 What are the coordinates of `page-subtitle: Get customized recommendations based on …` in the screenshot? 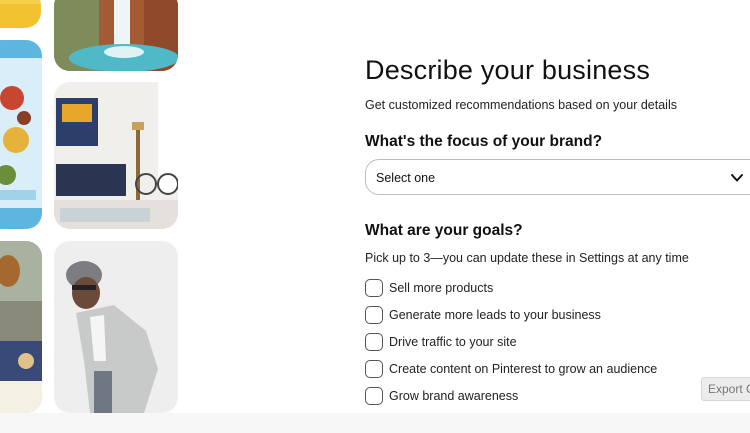 It's located at (521, 105).